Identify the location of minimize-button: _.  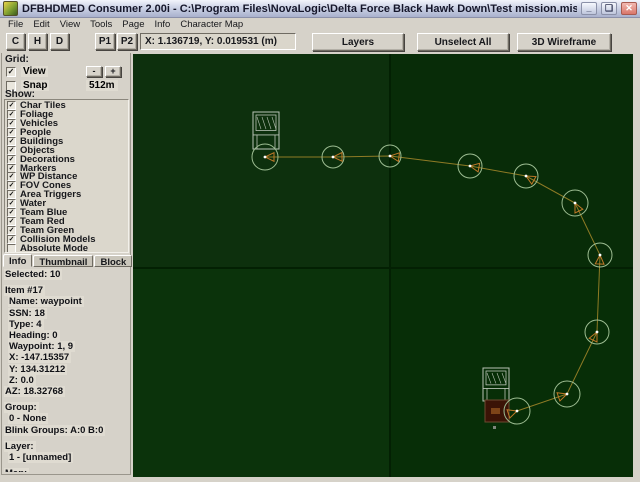
(589, 8).